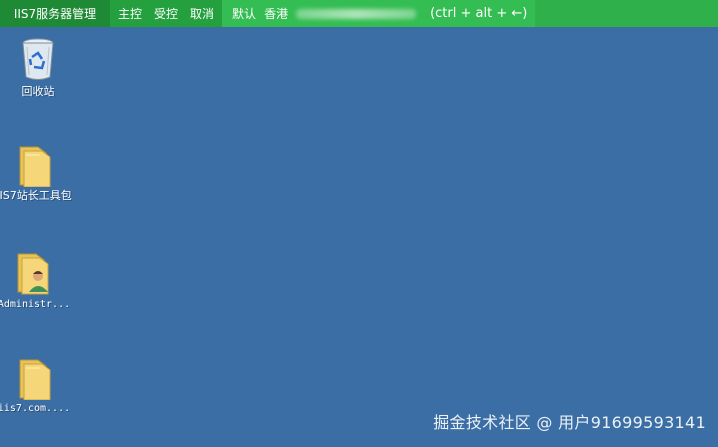  Describe the element at coordinates (36, 195) in the screenshot. I see `desktop-icon-label: IIS7站长工具包` at that location.